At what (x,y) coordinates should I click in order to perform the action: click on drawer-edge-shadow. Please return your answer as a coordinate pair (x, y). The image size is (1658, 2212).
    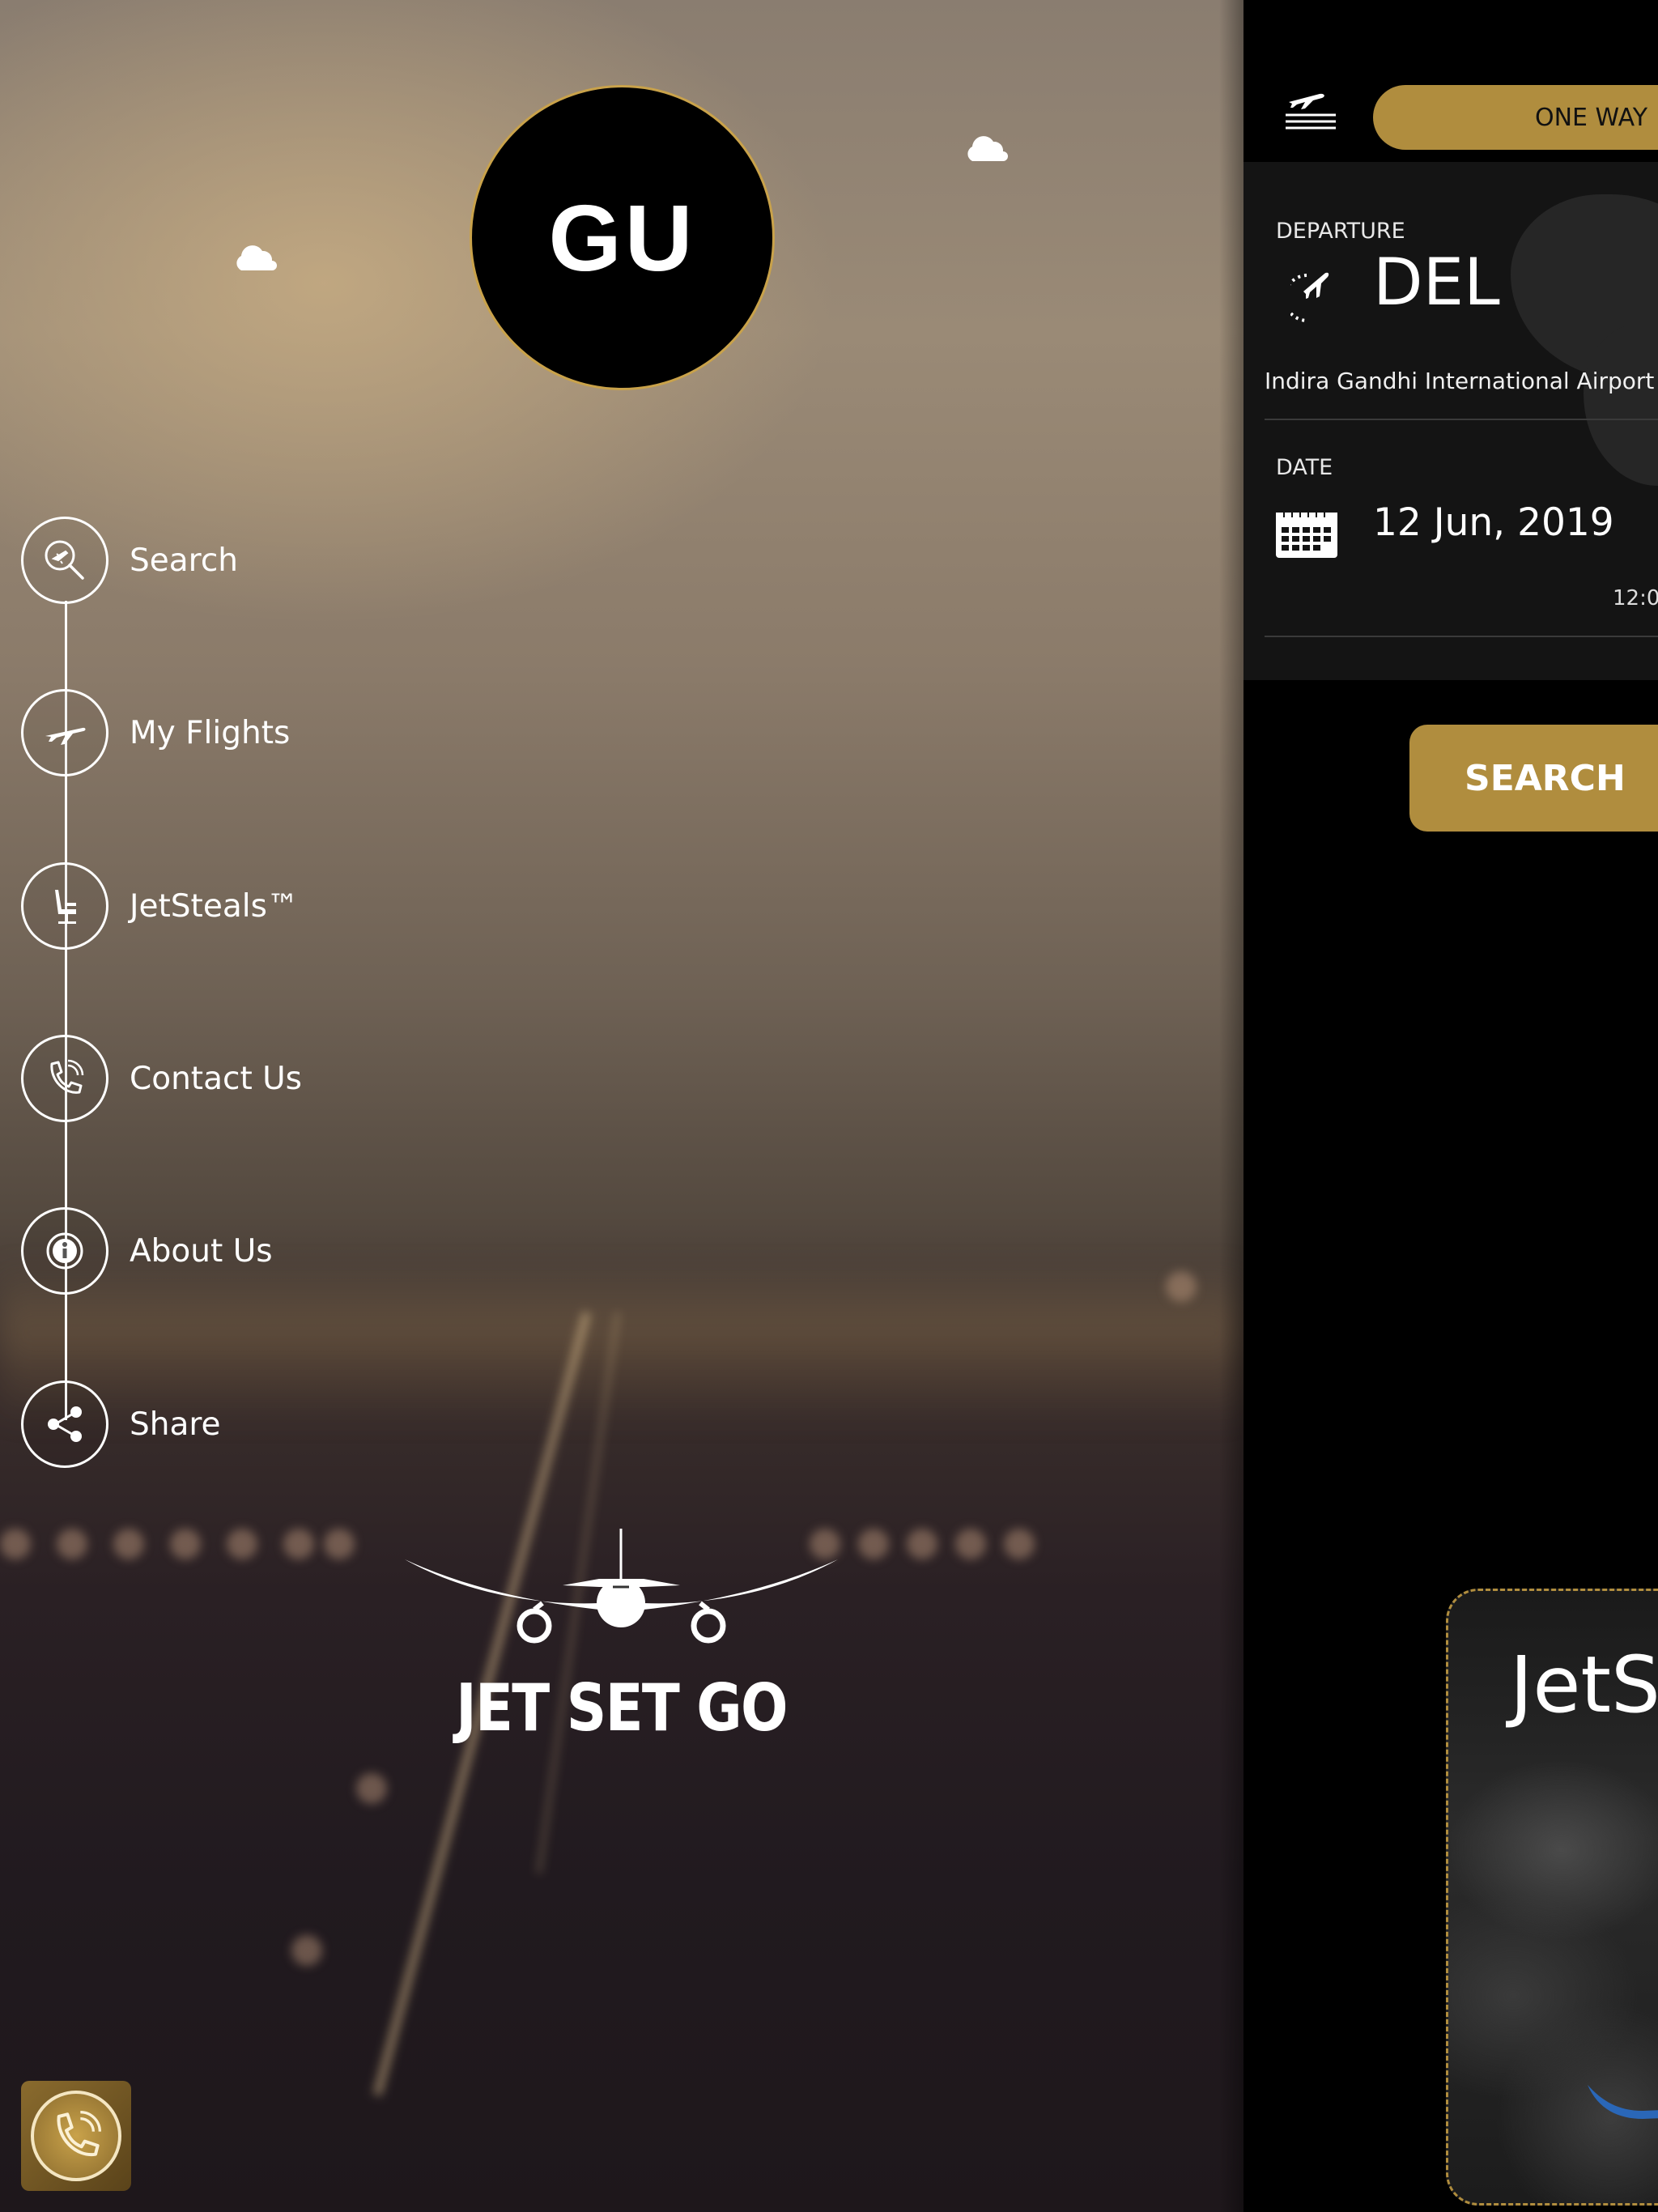
    Looking at the image, I should click on (1231, 1106).